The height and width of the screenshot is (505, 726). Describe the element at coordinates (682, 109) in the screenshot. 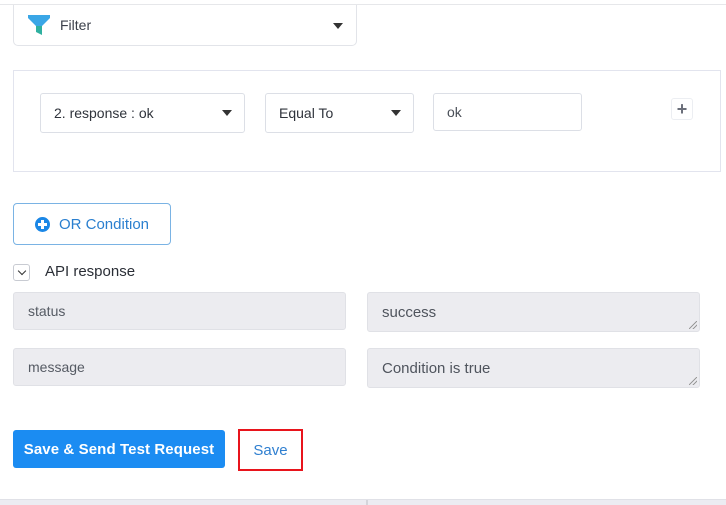

I see `add-condition-button: +` at that location.